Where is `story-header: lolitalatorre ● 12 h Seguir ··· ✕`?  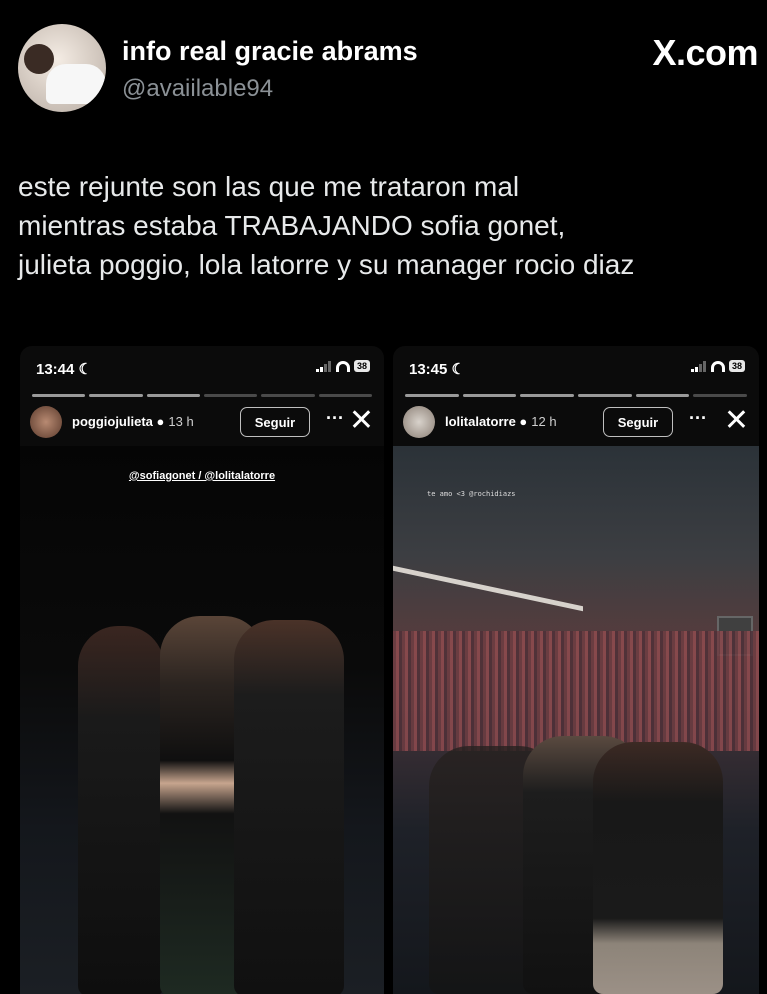 story-header: lolitalatorre ● 12 h Seguir ··· ✕ is located at coordinates (576, 422).